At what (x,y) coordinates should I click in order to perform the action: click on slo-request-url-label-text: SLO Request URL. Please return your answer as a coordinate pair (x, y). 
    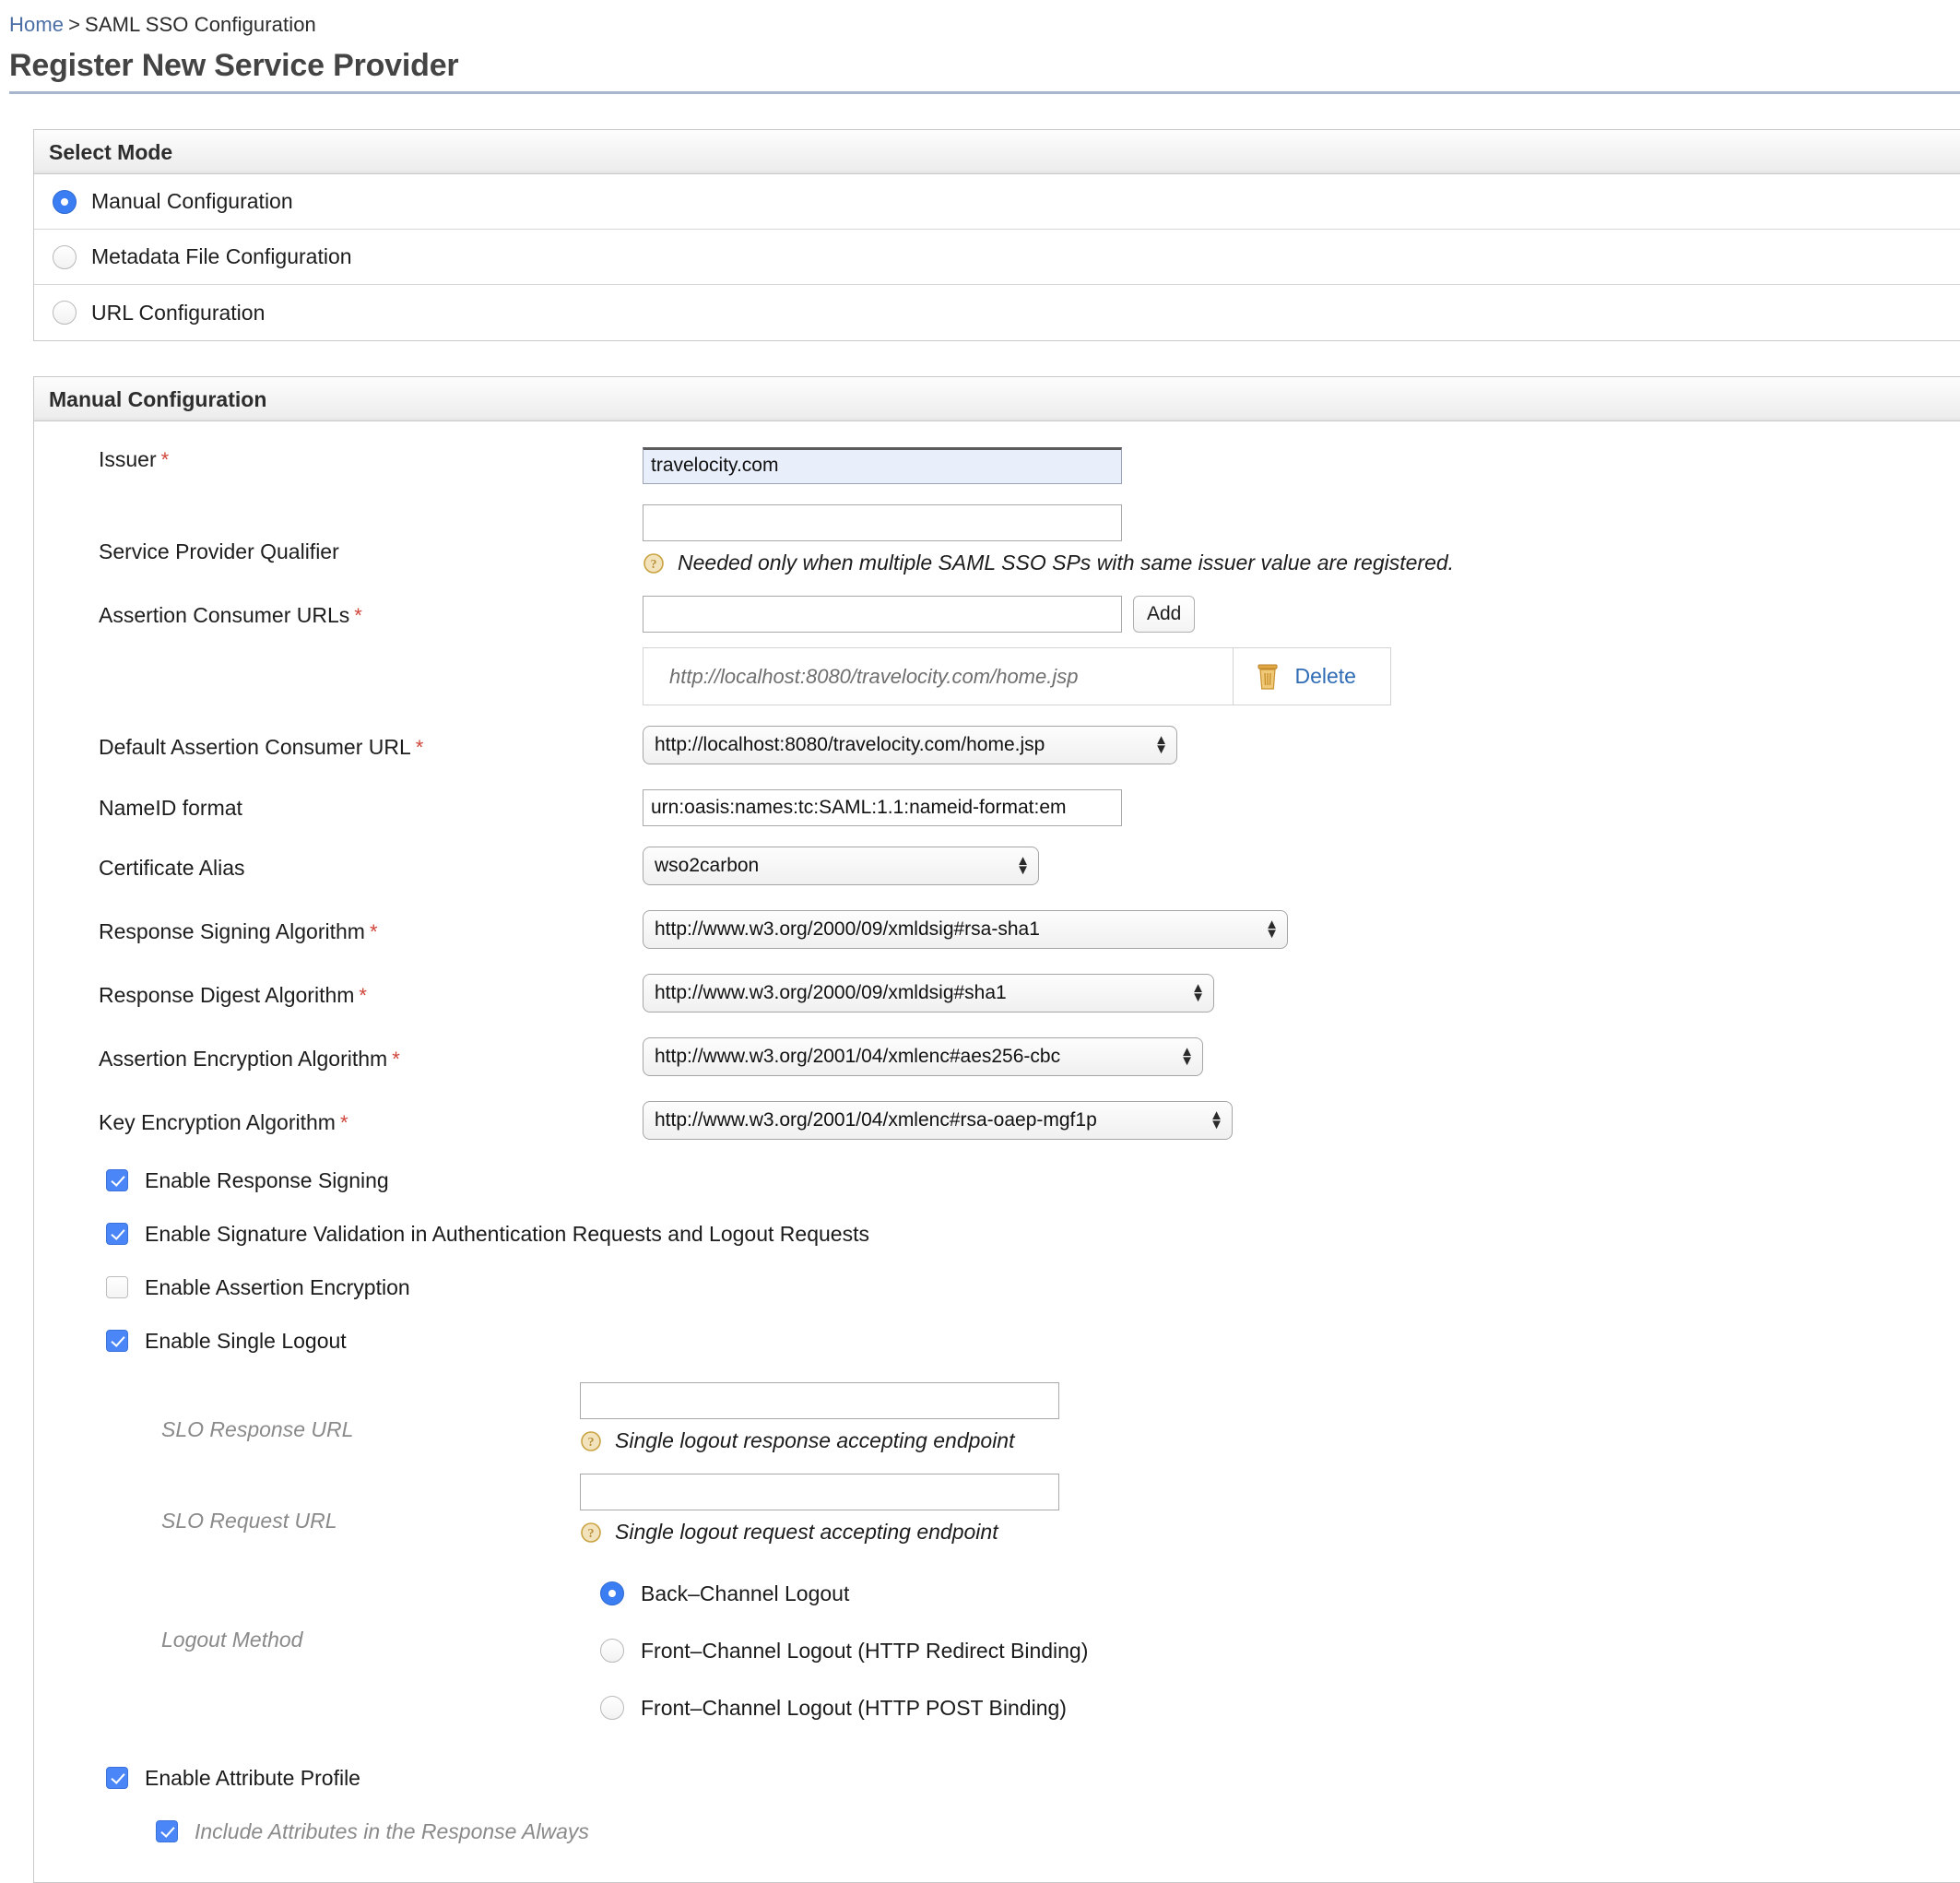
    Looking at the image, I should click on (249, 1521).